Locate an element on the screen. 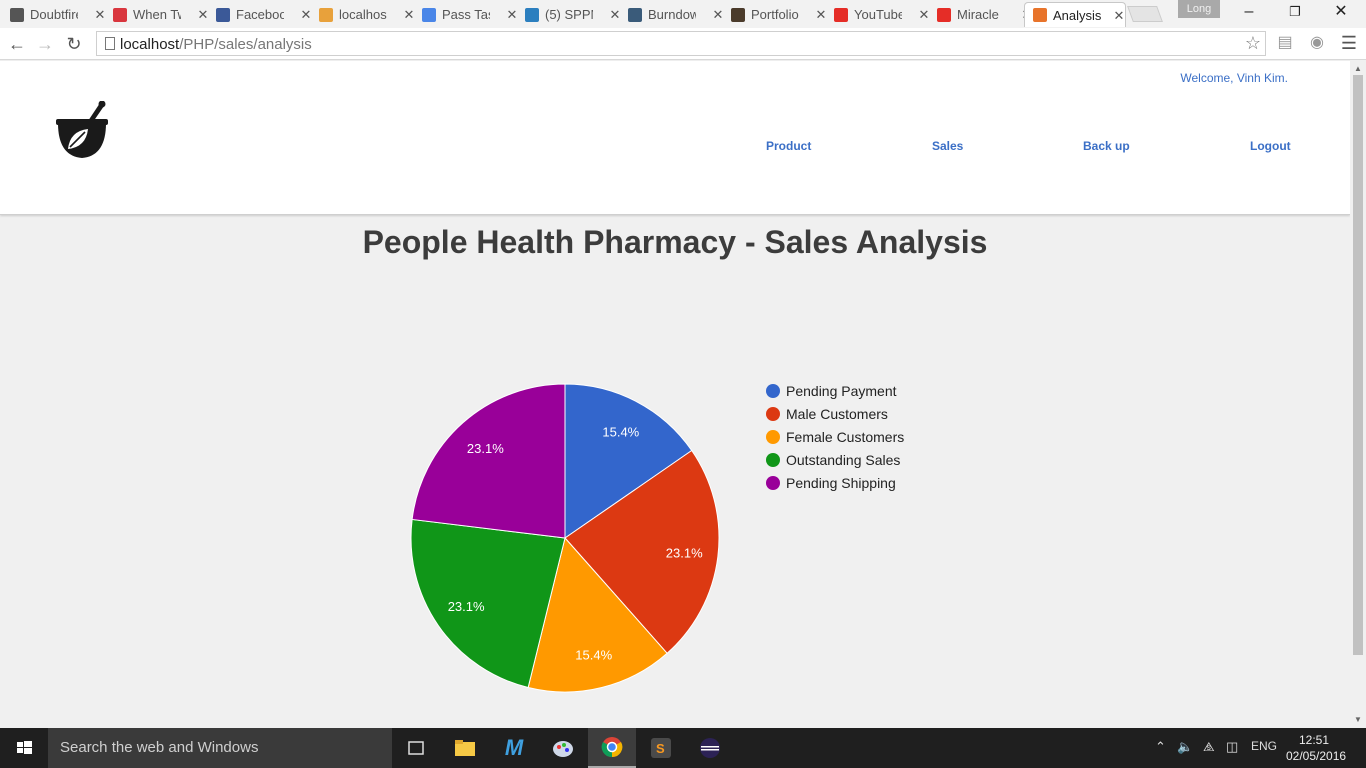  eclipse-app-icon is located at coordinates (710, 748).